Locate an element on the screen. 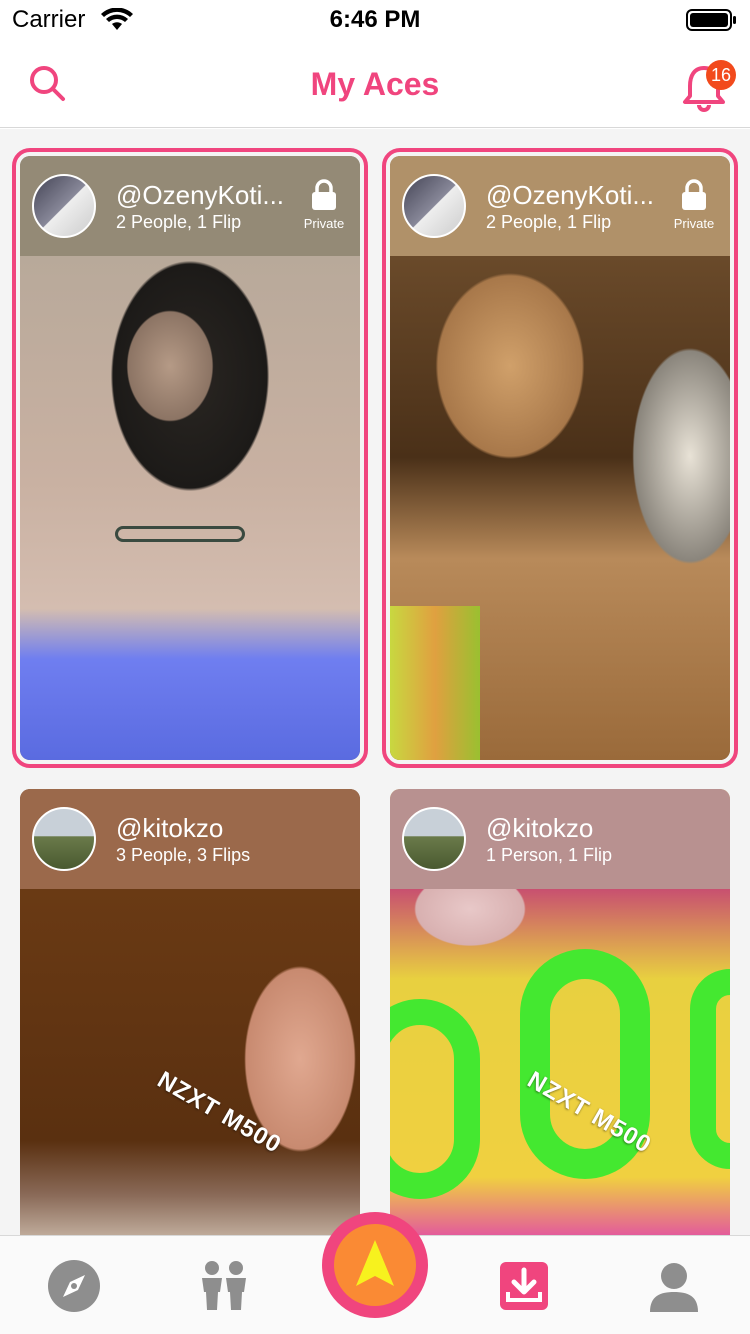  status-bar: Carrier 6:46 PM is located at coordinates (375, 20).